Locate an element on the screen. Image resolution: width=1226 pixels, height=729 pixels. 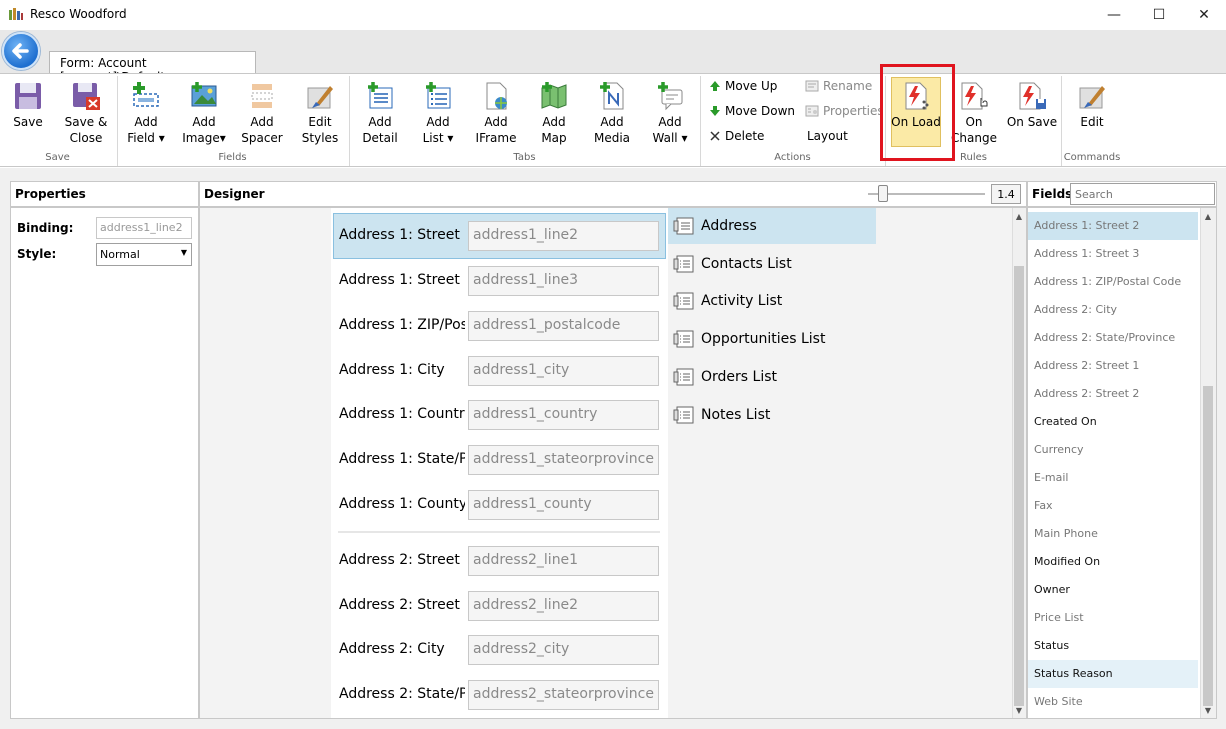
move-down-button: Move Down is located at coordinates (752, 111).